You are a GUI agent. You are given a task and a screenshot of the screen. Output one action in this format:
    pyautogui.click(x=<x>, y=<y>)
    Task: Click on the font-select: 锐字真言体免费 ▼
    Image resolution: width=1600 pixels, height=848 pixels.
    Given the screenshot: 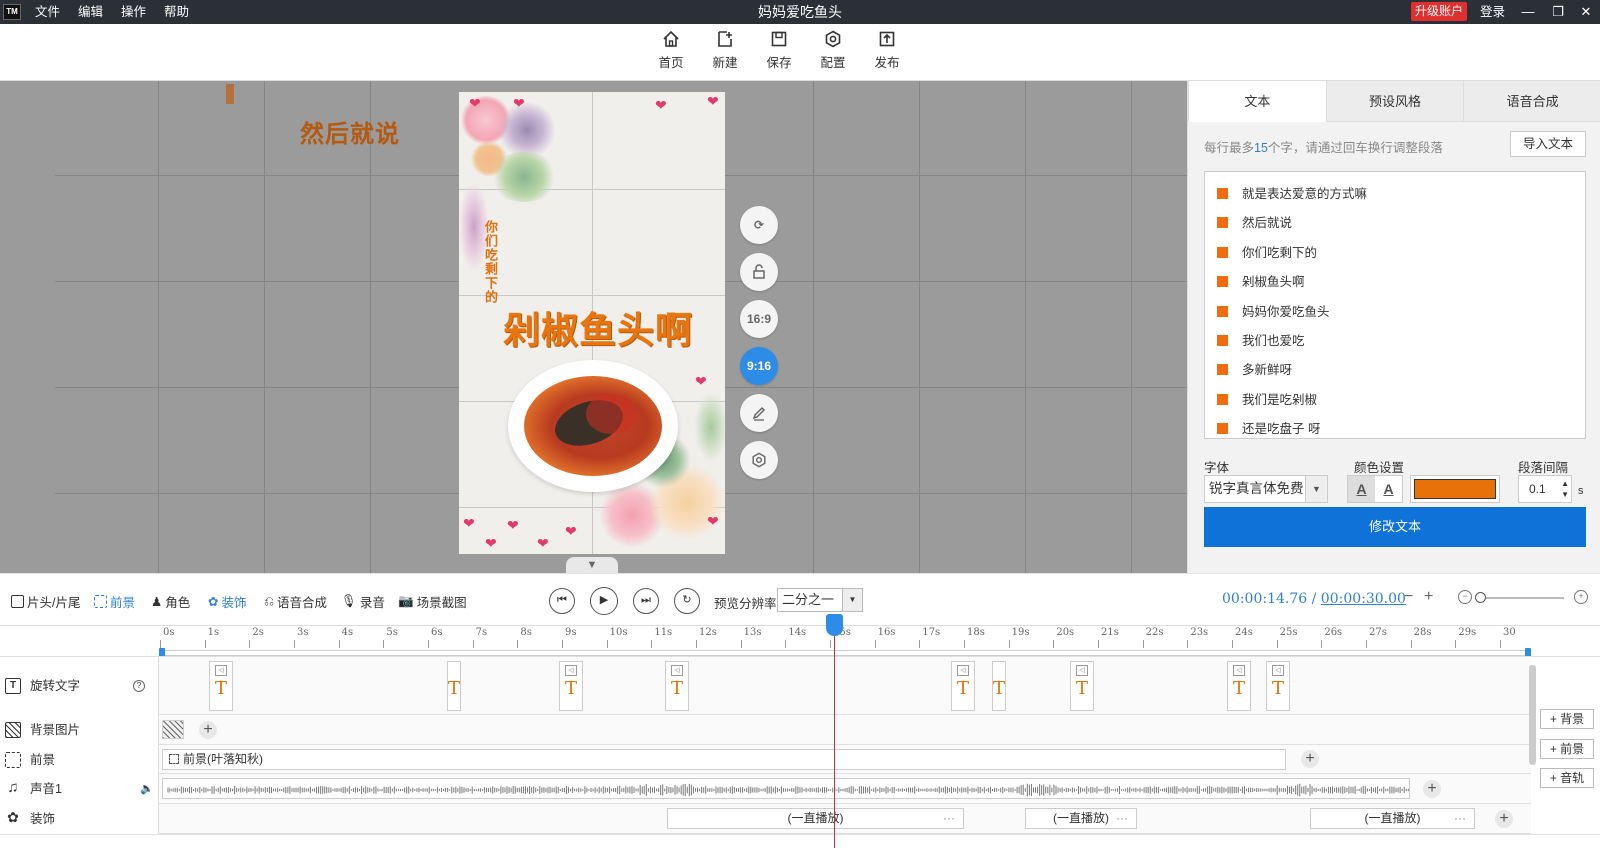 What is the action you would take?
    pyautogui.click(x=1266, y=489)
    